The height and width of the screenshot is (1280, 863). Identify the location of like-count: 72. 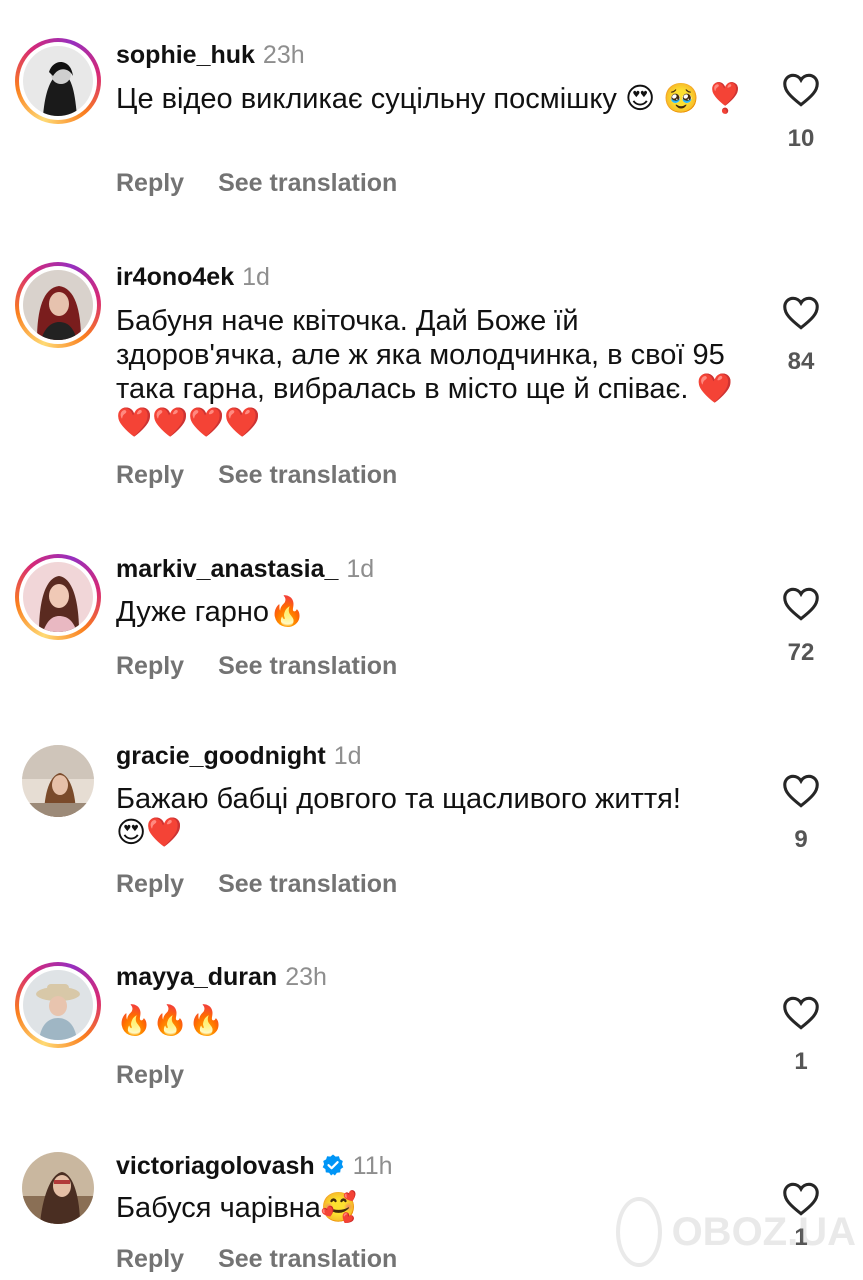
(801, 652).